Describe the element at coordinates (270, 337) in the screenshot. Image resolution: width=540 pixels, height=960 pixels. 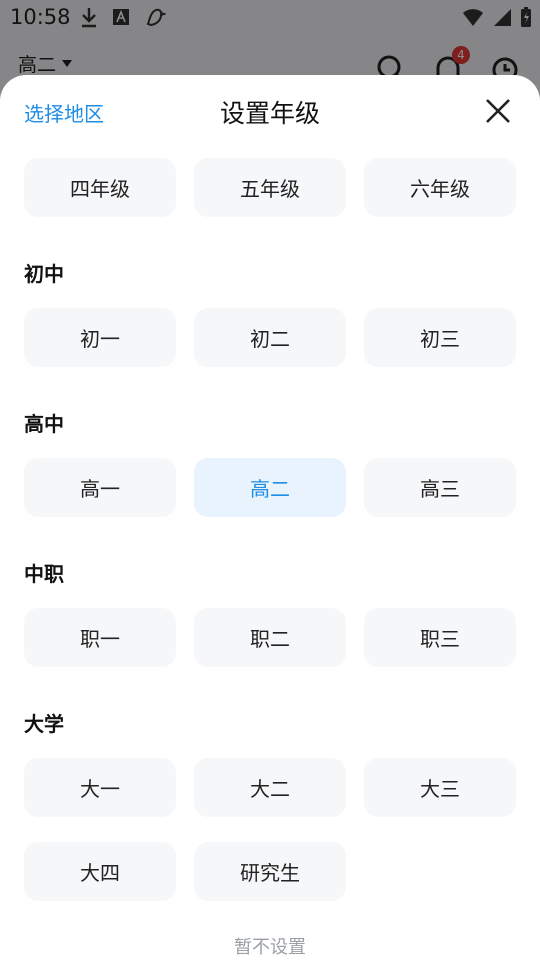
I see `grade-option-junior-2: 初二` at that location.